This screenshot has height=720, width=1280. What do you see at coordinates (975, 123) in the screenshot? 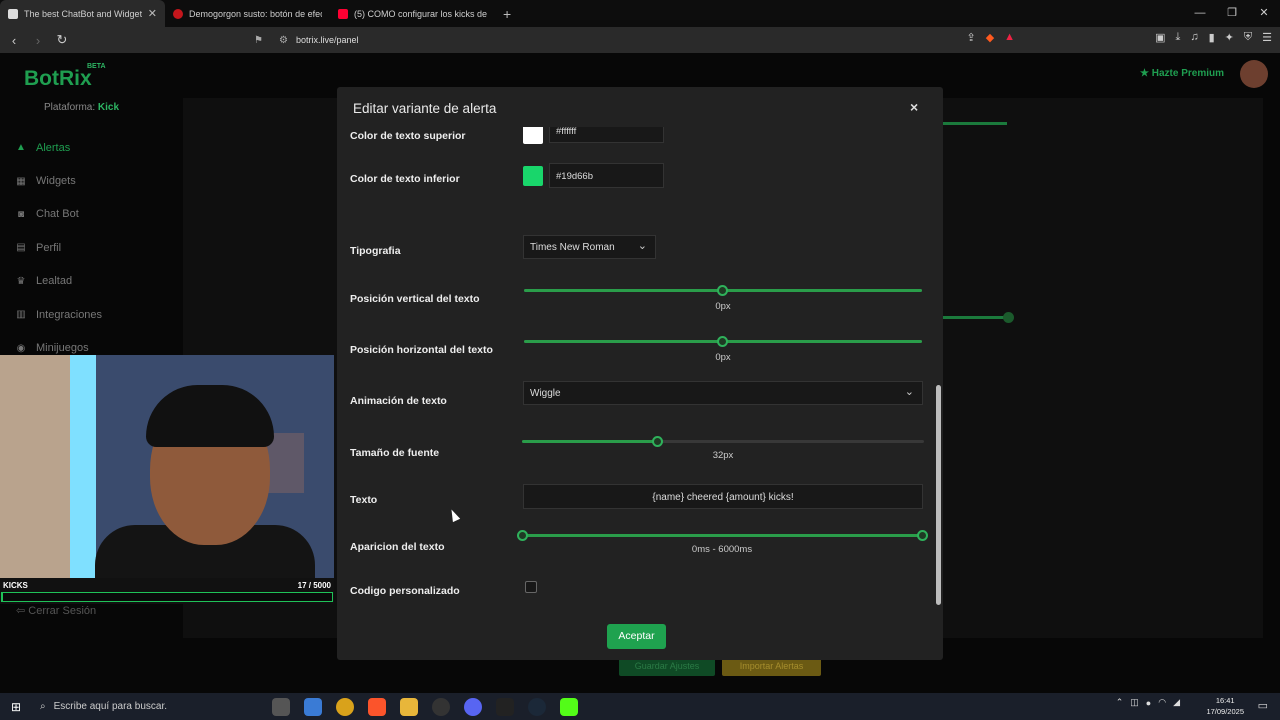
I see `background-accent-line` at bounding box center [975, 123].